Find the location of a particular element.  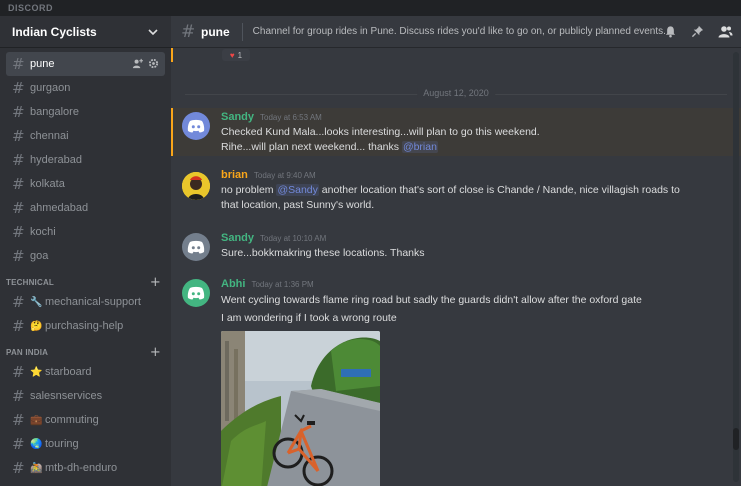

channel-bangalore: # bangalore is located at coordinates (85, 112).